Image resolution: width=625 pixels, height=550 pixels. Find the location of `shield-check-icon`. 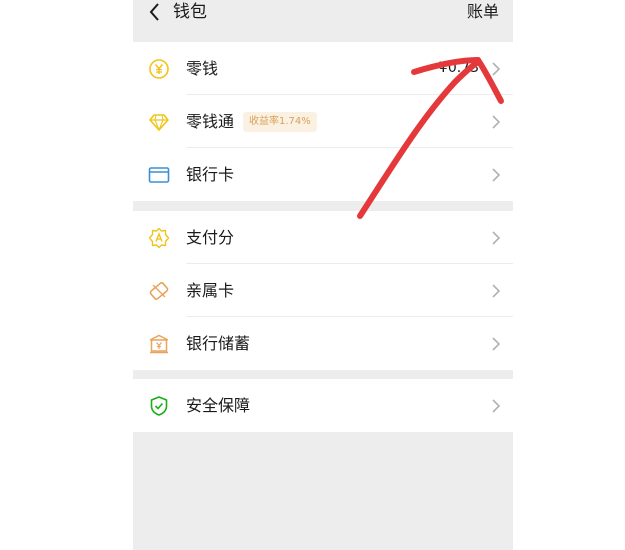

shield-check-icon is located at coordinates (159, 406).